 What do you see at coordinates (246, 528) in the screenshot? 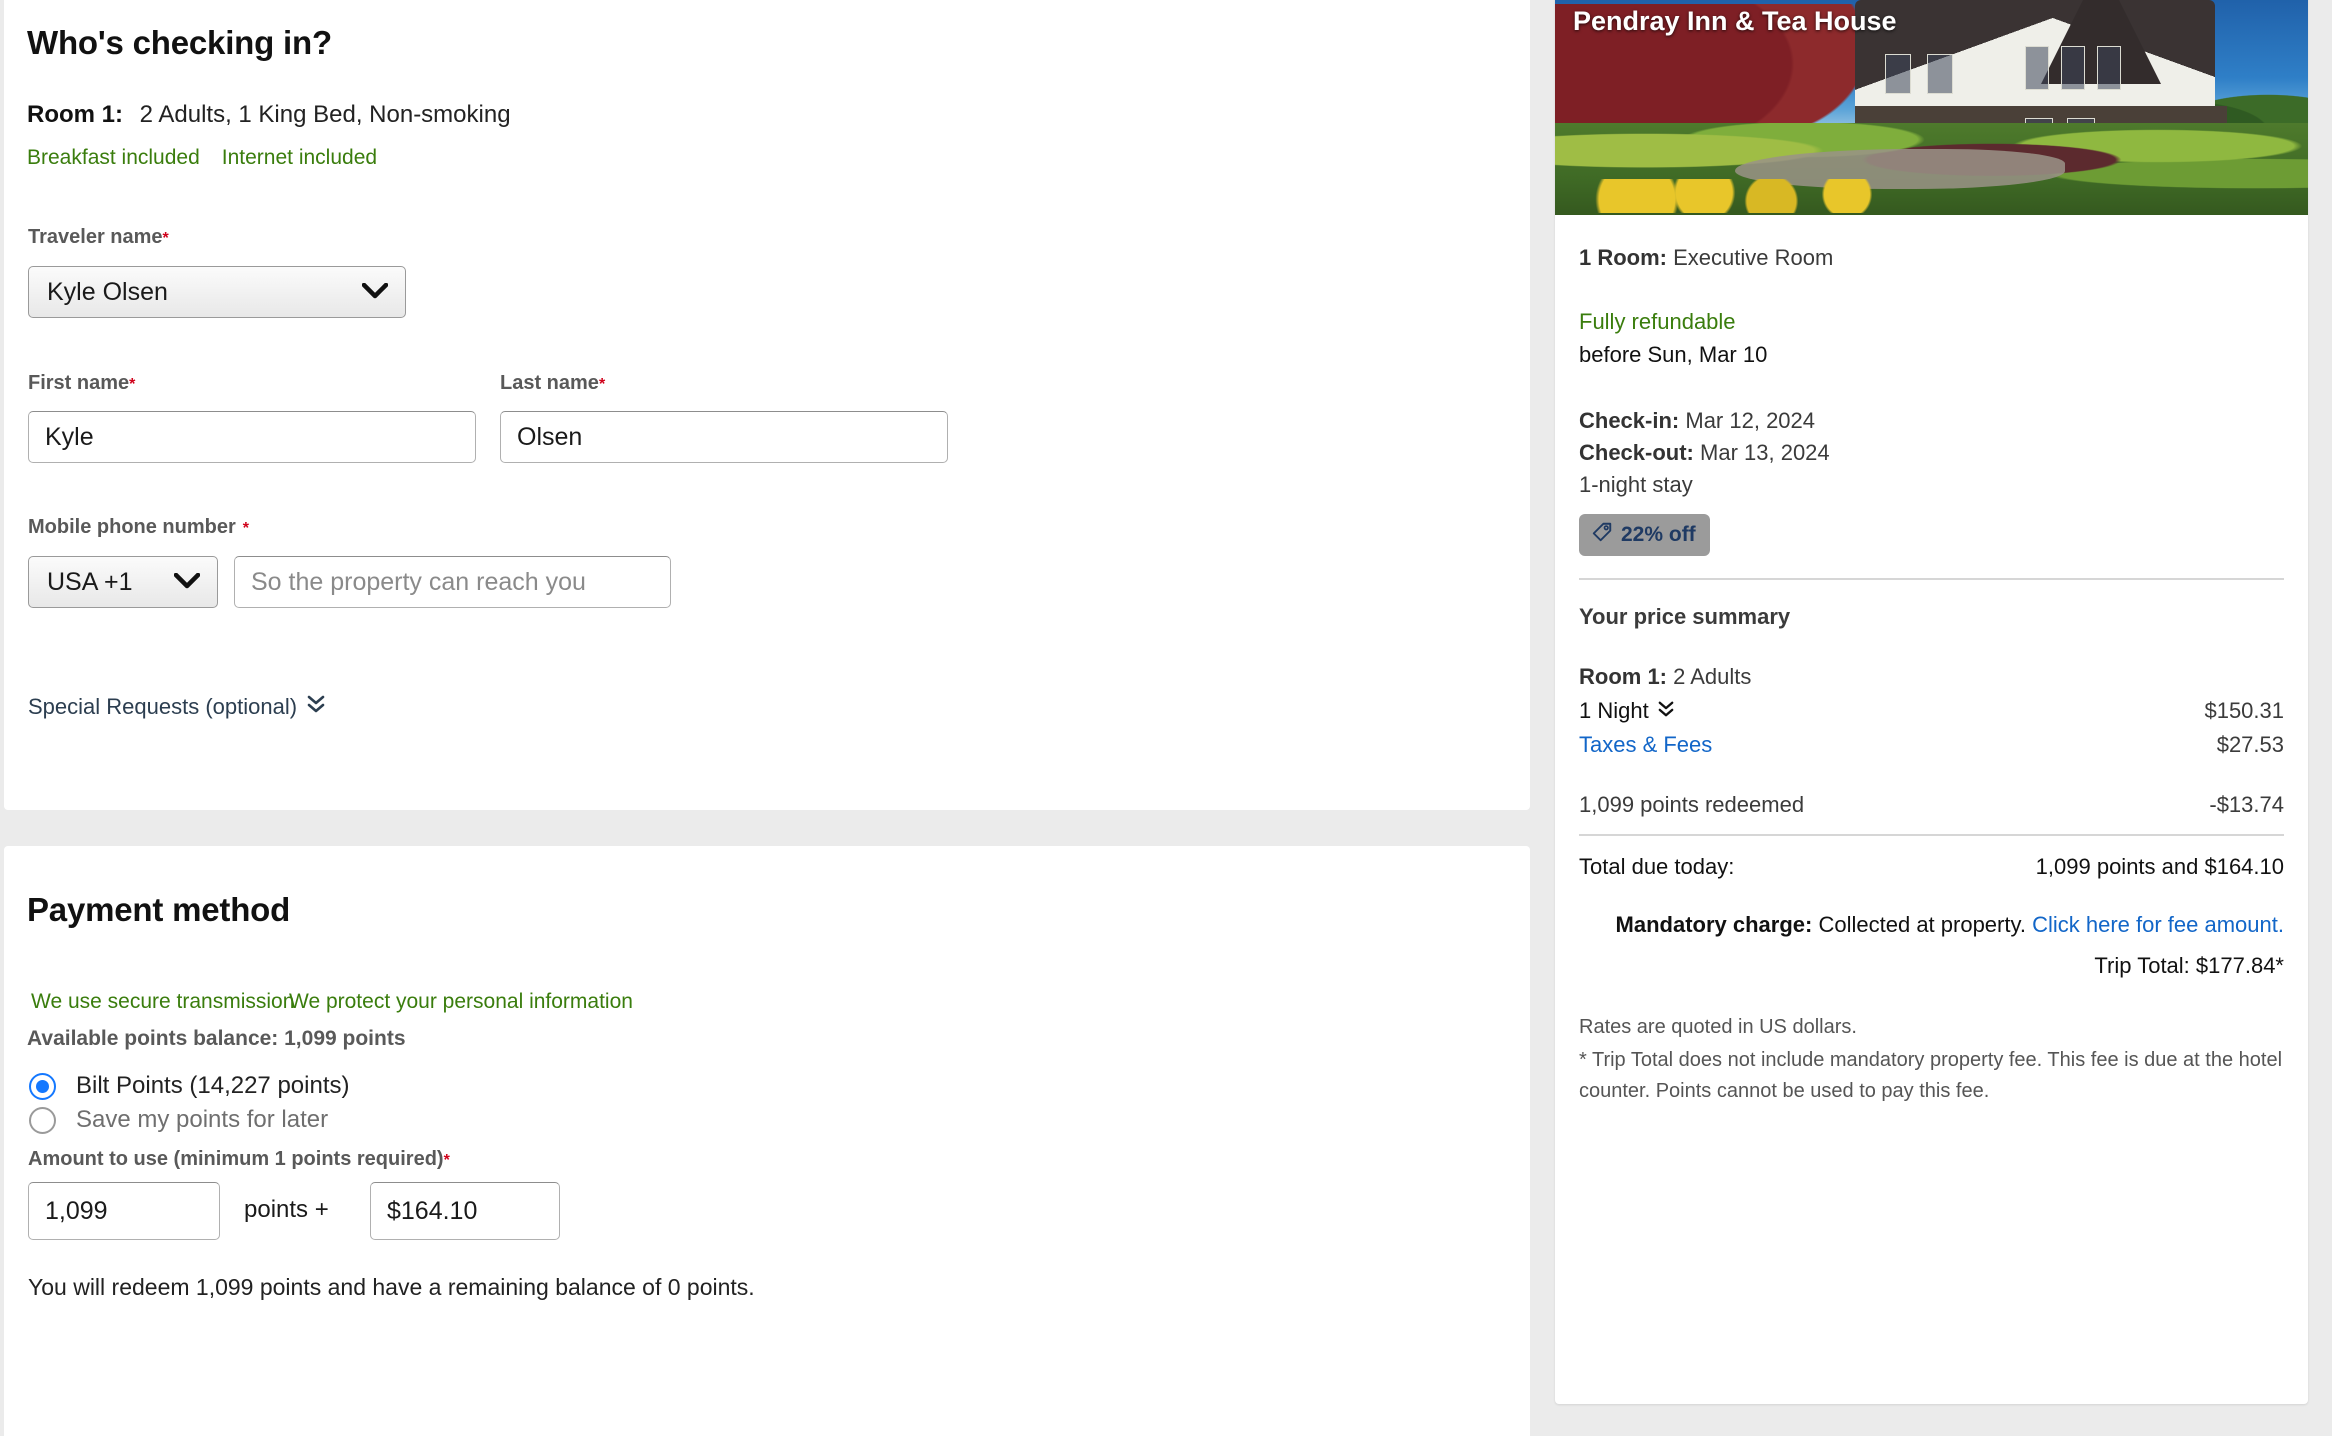
I see `phone-required-marker: *` at bounding box center [246, 528].